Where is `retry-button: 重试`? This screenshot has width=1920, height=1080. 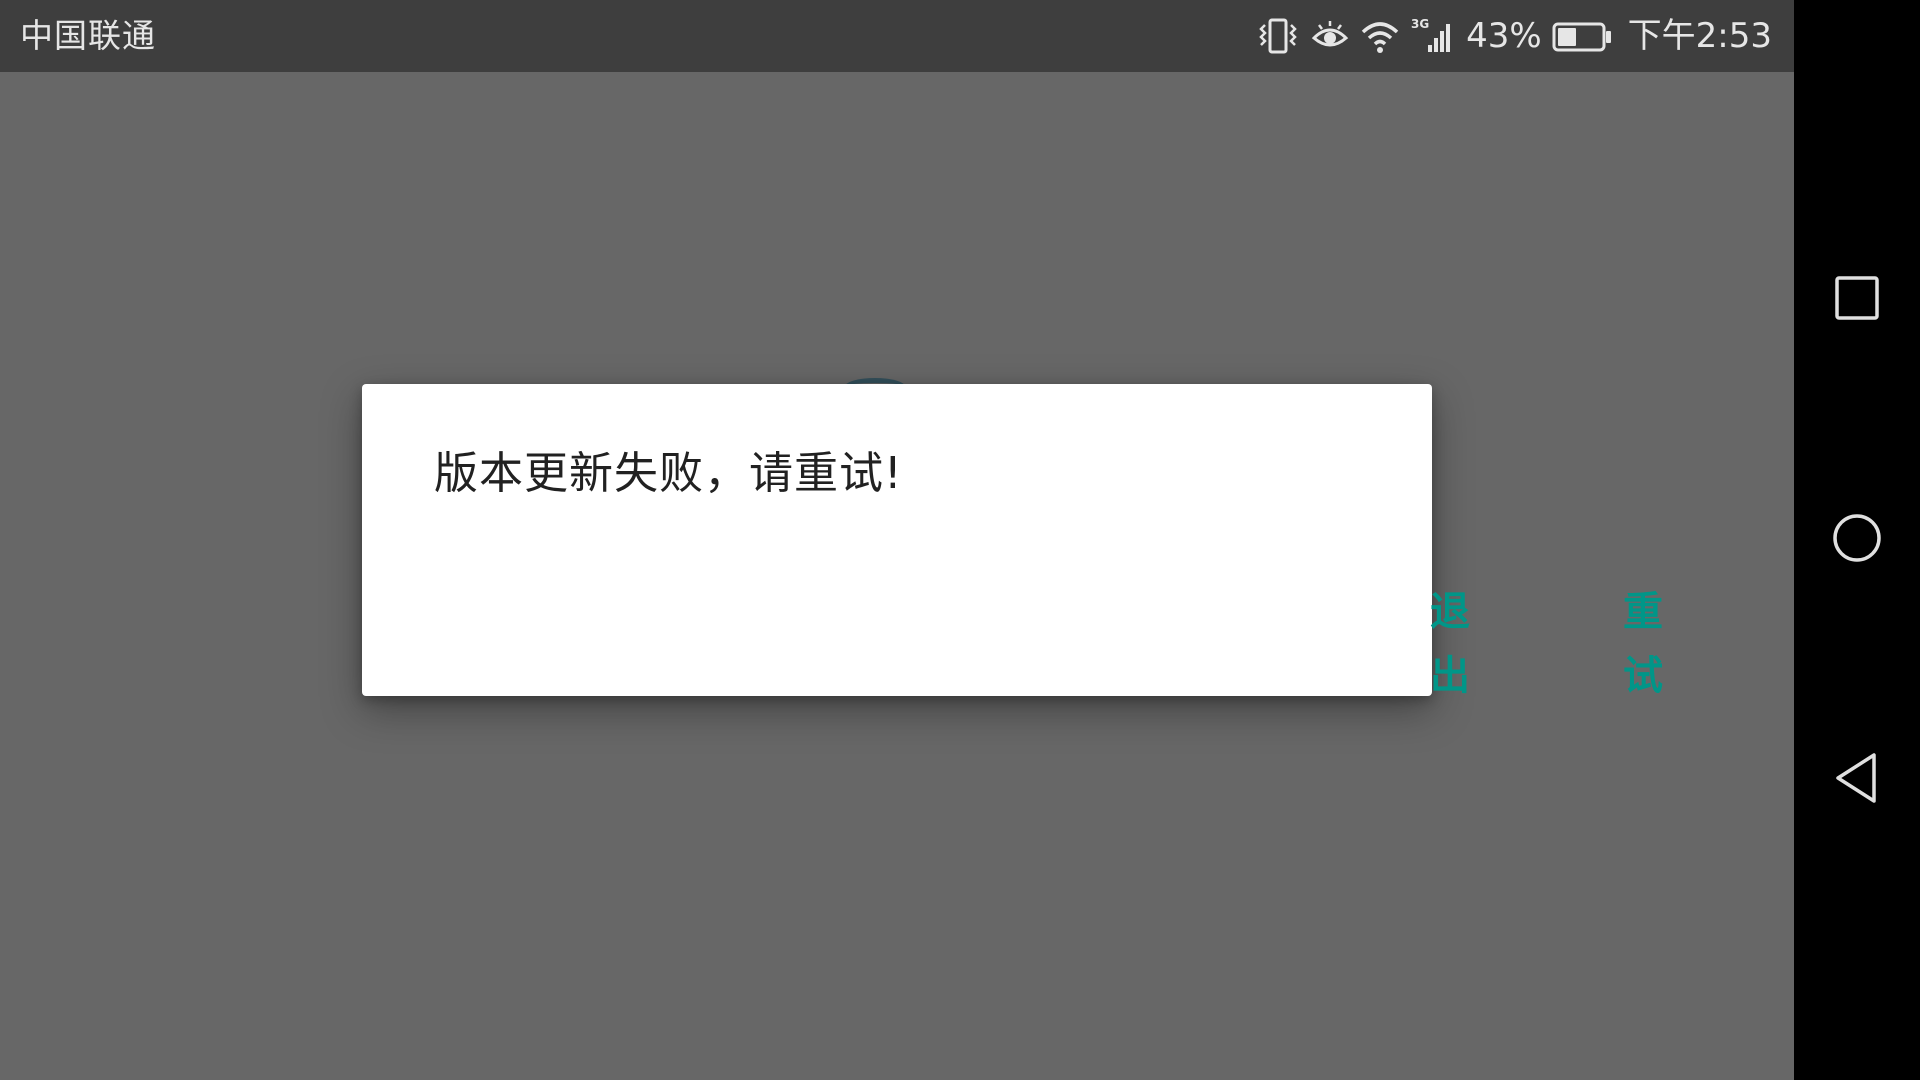 retry-button: 重试 is located at coordinates (1644, 639).